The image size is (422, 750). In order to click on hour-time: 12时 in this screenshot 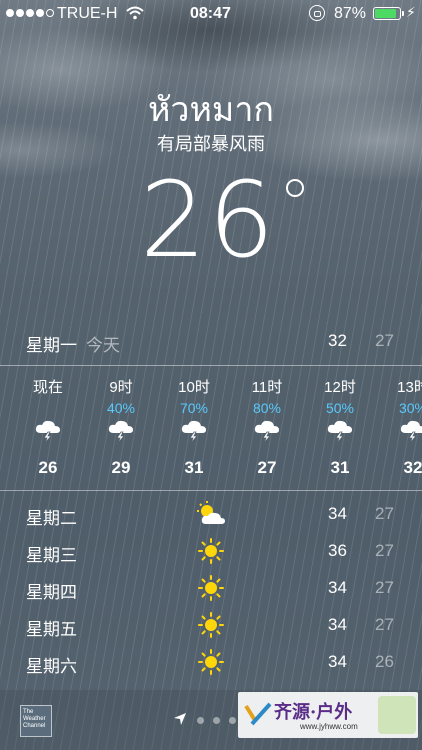, I will do `click(340, 387)`.